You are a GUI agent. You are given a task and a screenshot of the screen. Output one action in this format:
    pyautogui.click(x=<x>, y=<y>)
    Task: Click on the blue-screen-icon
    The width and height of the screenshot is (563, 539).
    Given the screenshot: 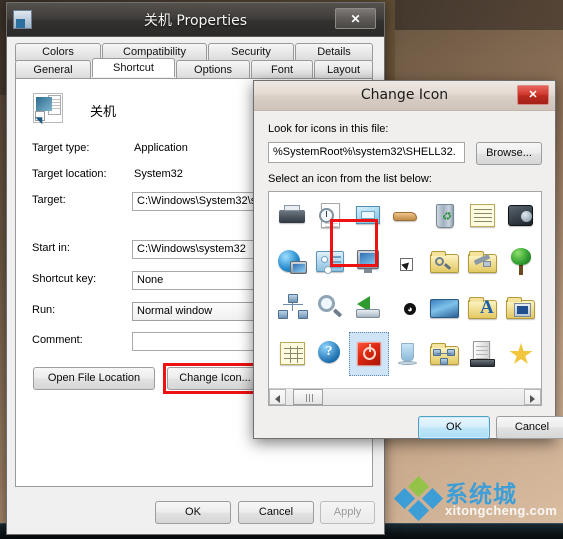 What is the action you would take?
    pyautogui.click(x=445, y=308)
    